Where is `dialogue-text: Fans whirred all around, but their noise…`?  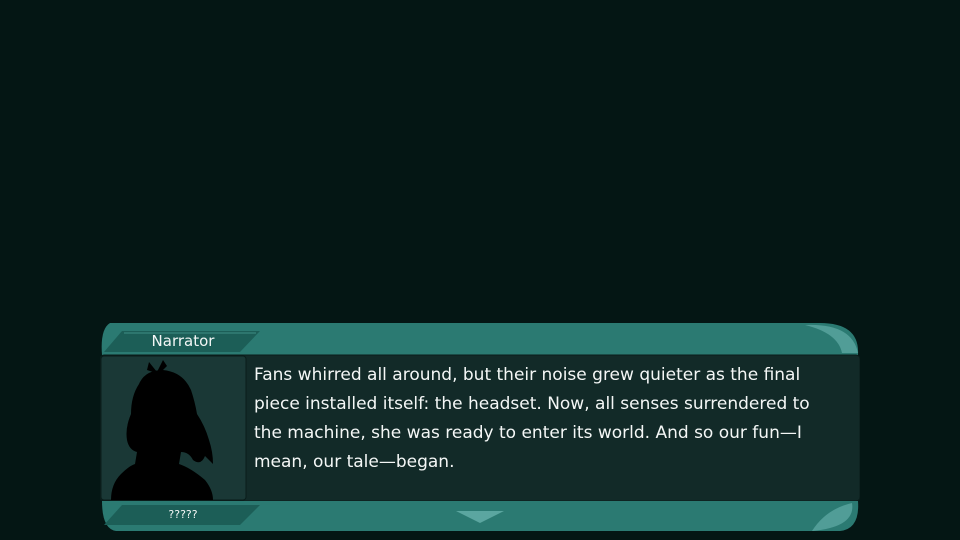 dialogue-text: Fans whirred all around, but their noise… is located at coordinates (532, 418).